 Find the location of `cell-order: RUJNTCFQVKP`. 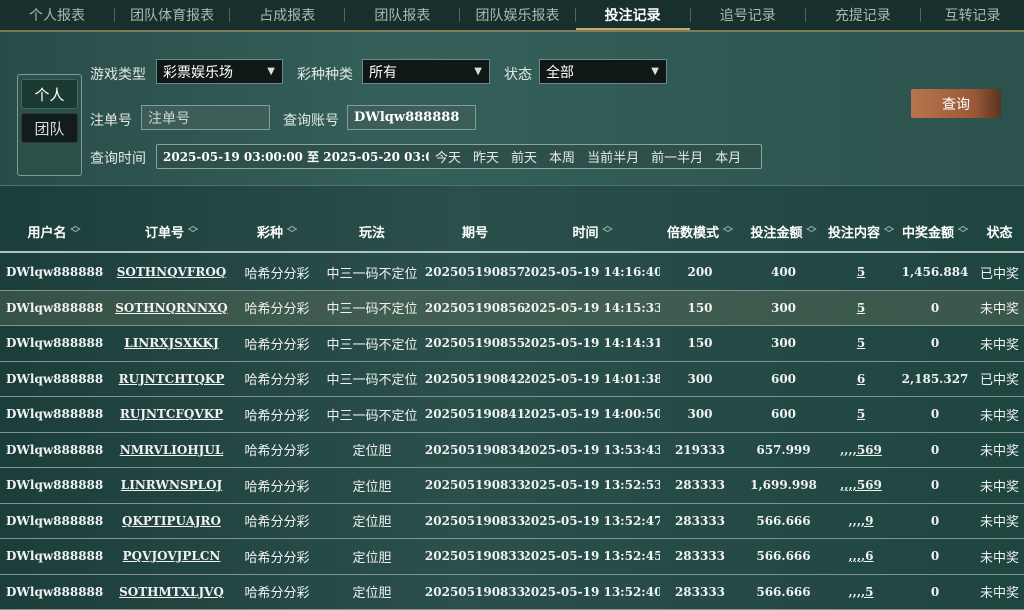

cell-order: RUJNTCFQVKP is located at coordinates (171, 414).